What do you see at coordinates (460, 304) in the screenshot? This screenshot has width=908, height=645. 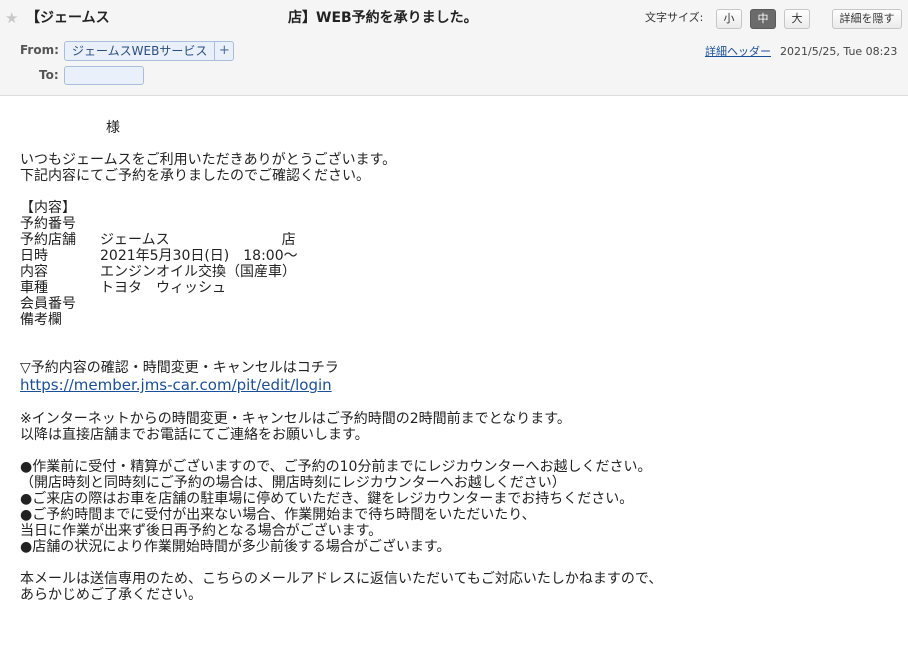 I see `detail-row: 会員番号` at bounding box center [460, 304].